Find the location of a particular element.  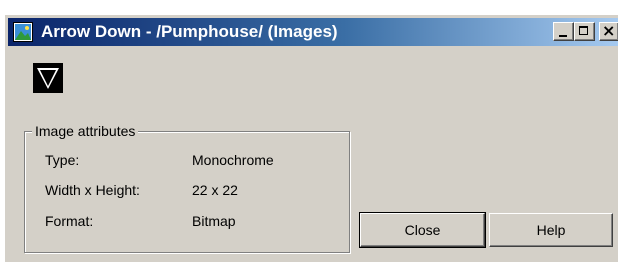

app-picture-icon is located at coordinates (23, 32).